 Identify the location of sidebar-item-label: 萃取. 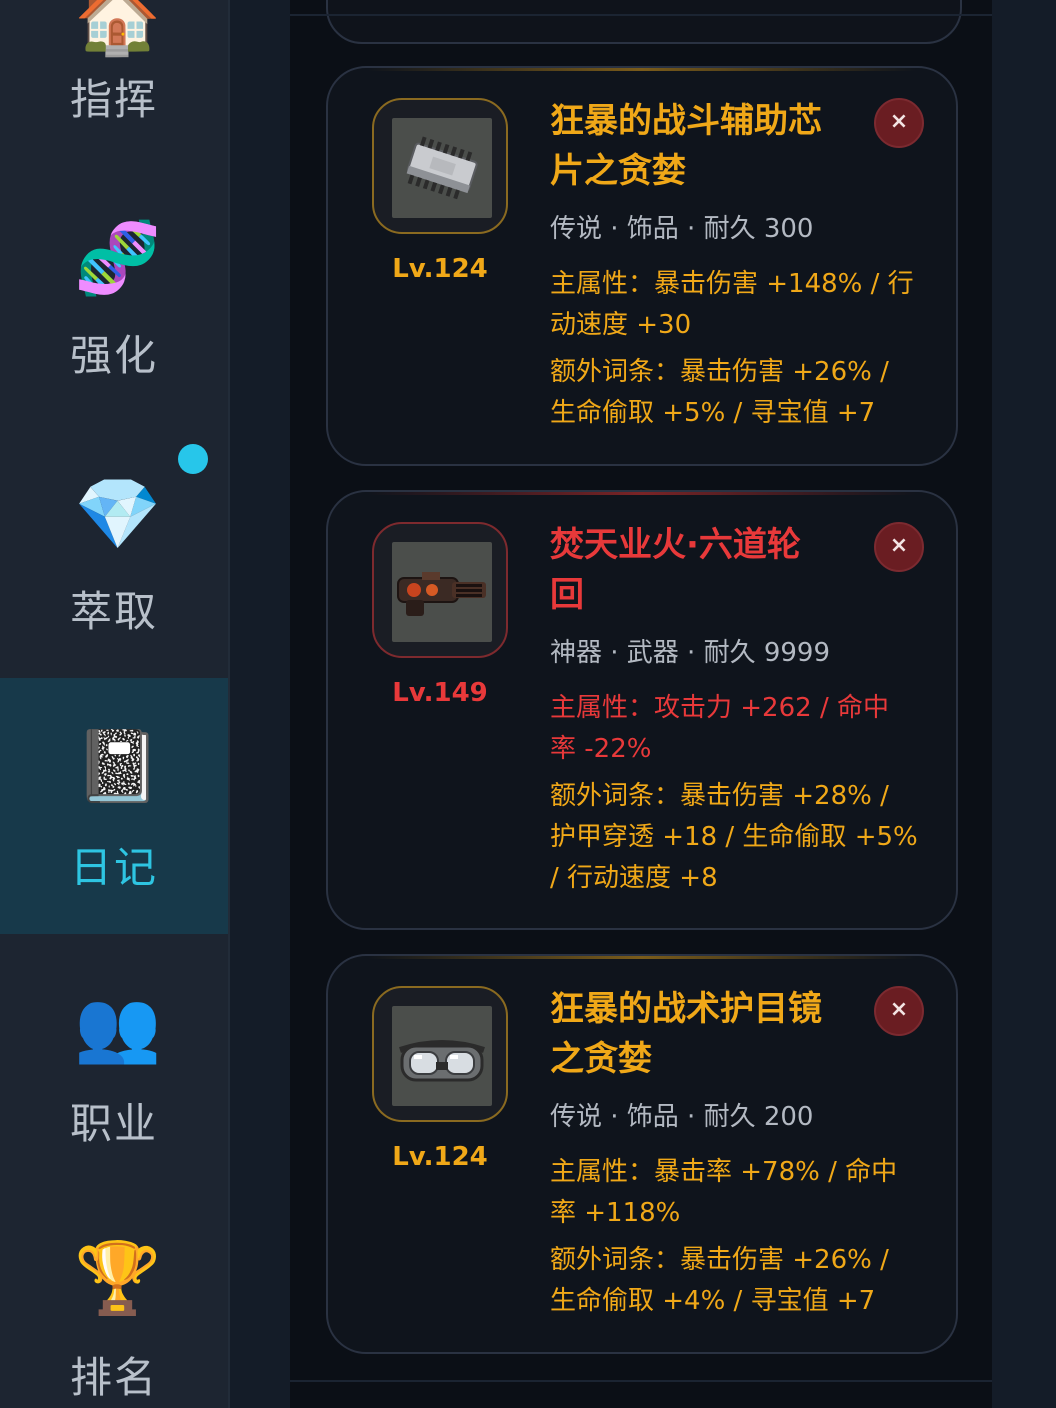
(113, 611).